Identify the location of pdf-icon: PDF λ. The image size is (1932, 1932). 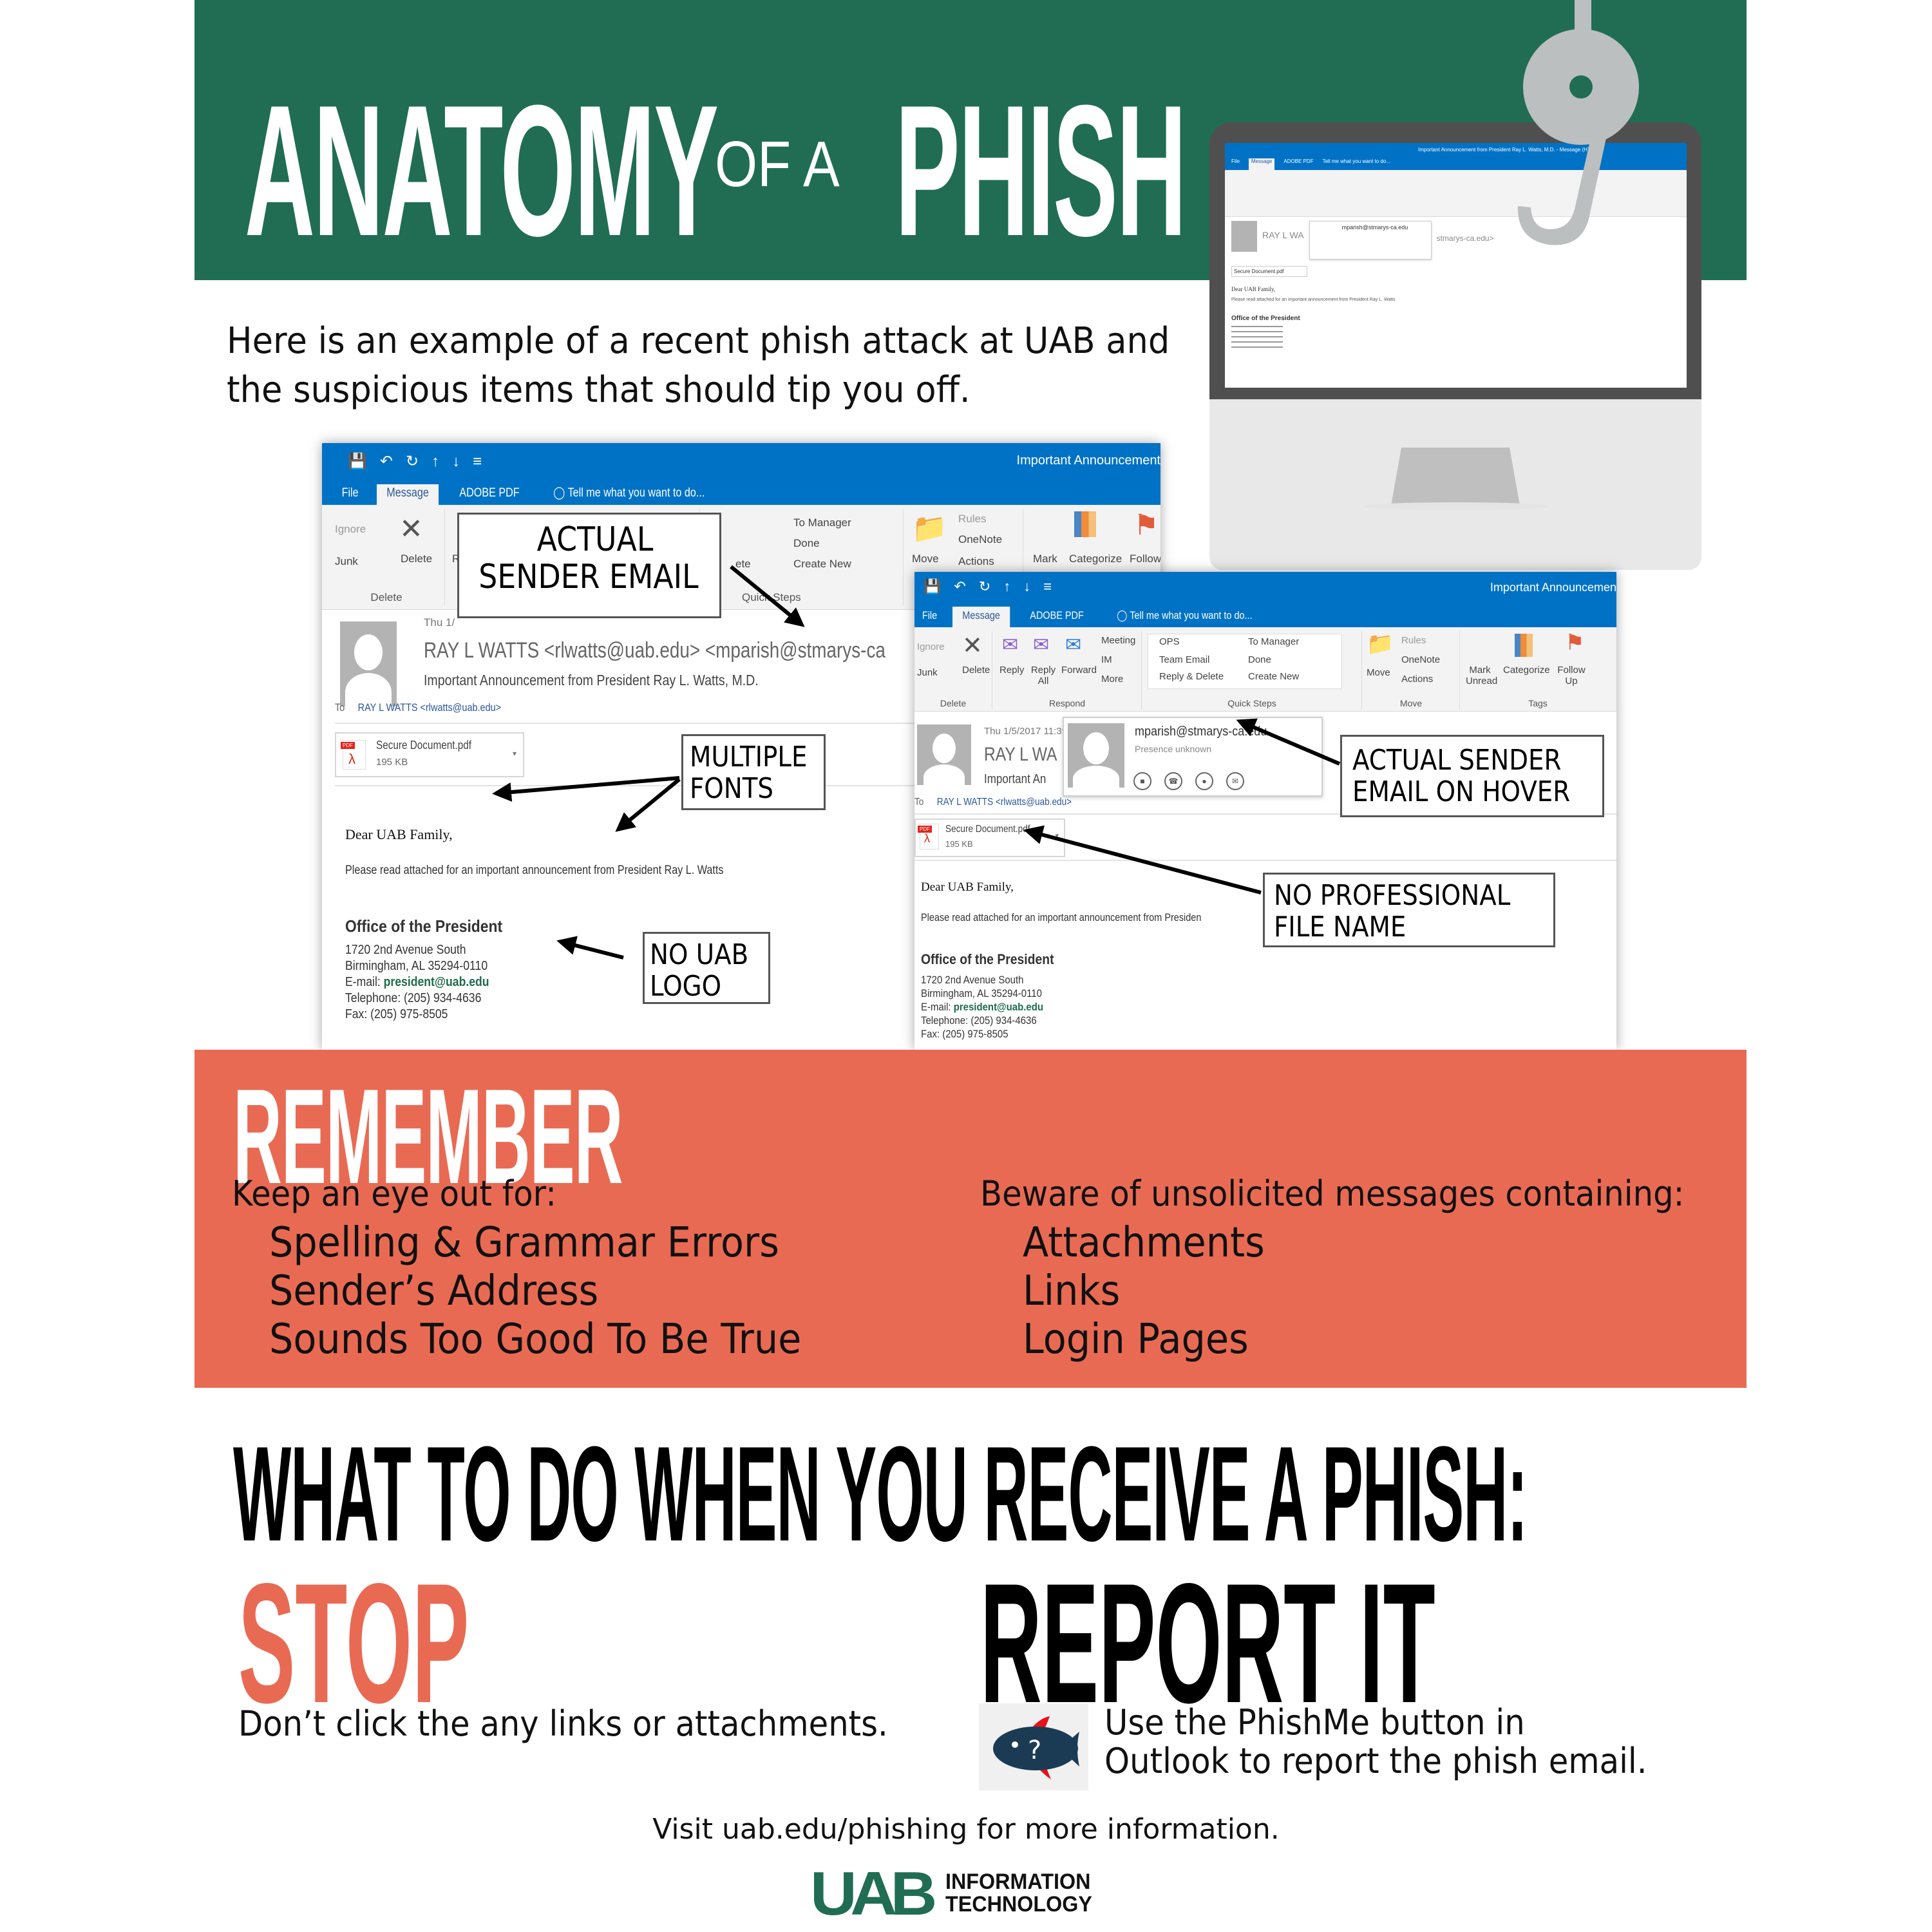
(929, 837).